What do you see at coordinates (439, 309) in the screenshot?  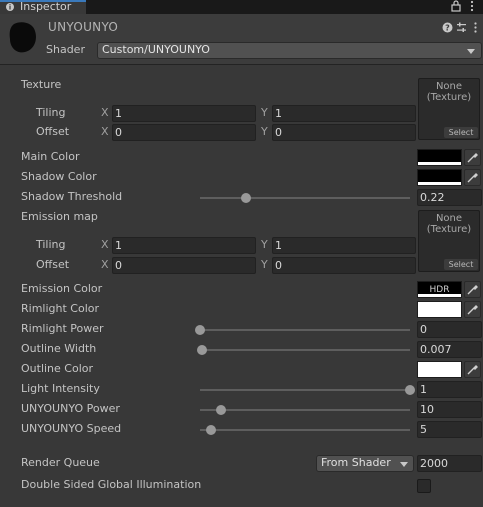 I see `rimlight-color-swatch` at bounding box center [439, 309].